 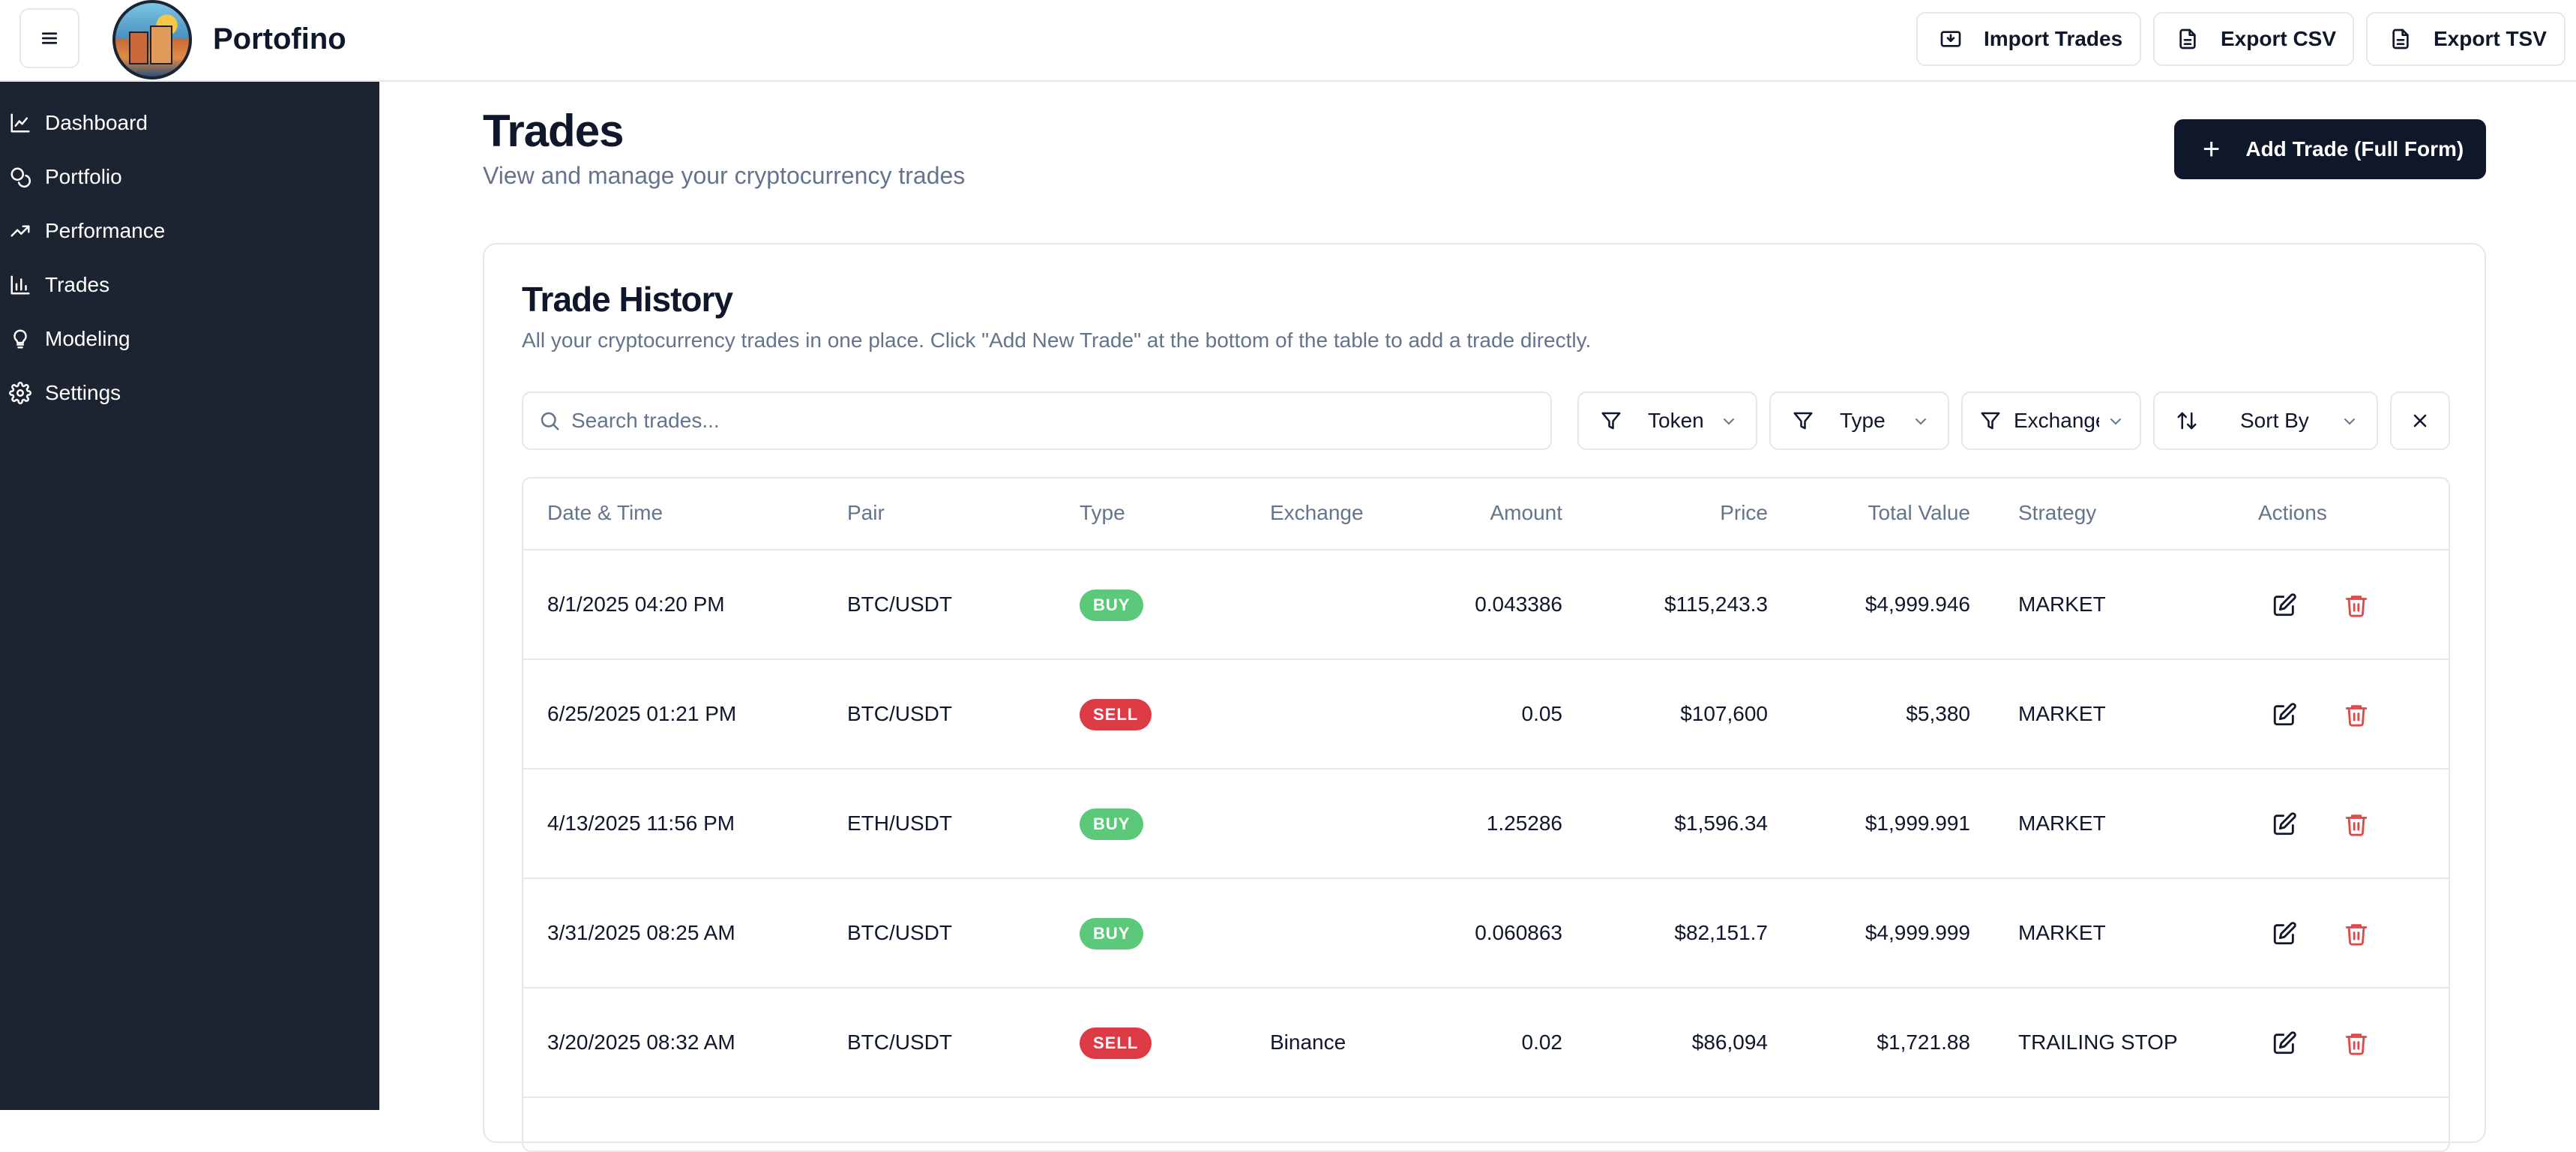 I want to click on add-trade-button: + Add Trade (Full Form), so click(x=2330, y=149).